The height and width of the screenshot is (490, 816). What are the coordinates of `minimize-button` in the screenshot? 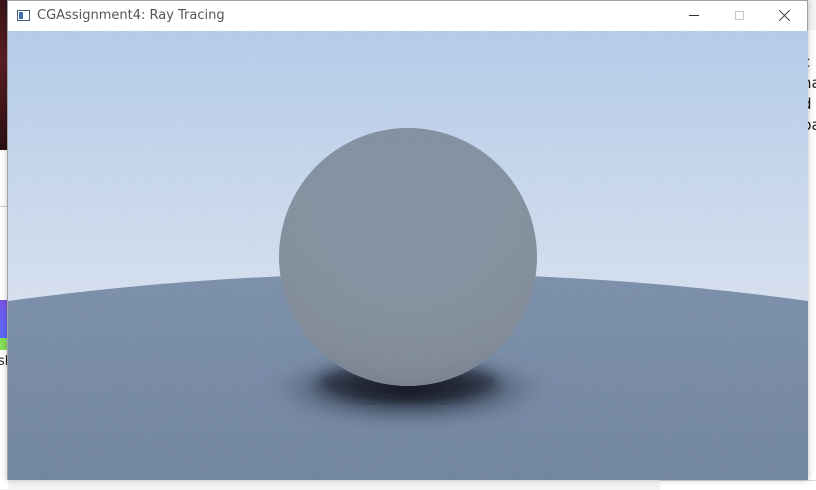 It's located at (694, 16).